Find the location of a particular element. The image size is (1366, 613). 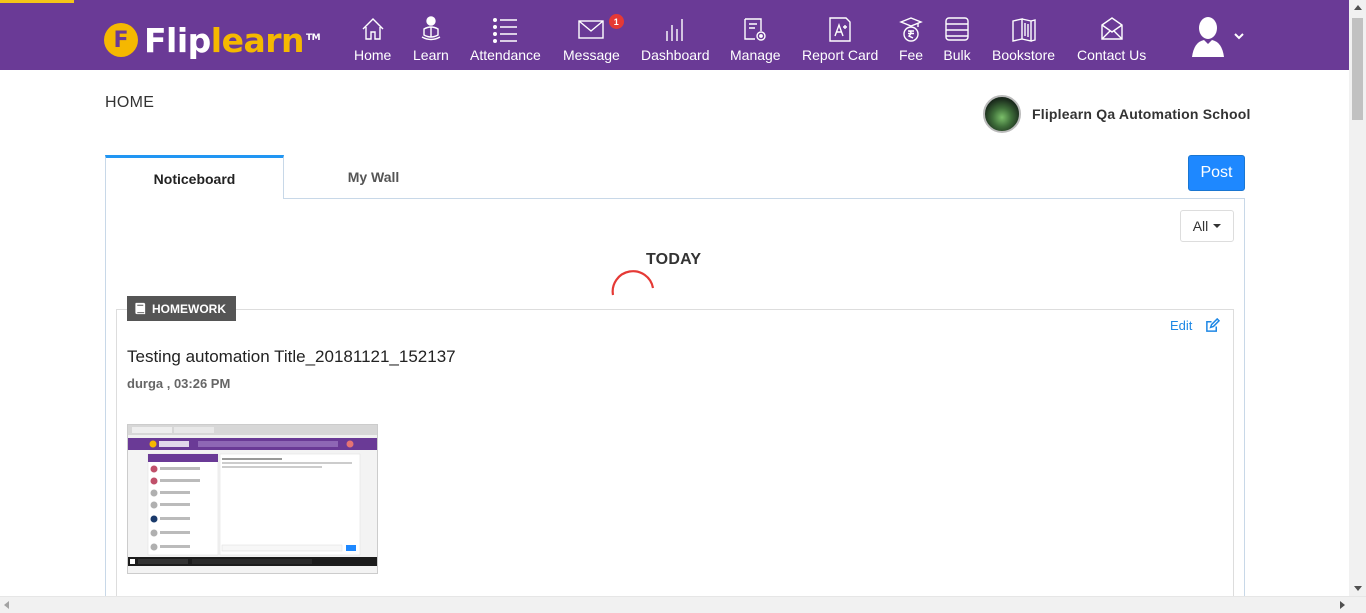

tab-noticeboard: Noticeboard is located at coordinates (194, 177).